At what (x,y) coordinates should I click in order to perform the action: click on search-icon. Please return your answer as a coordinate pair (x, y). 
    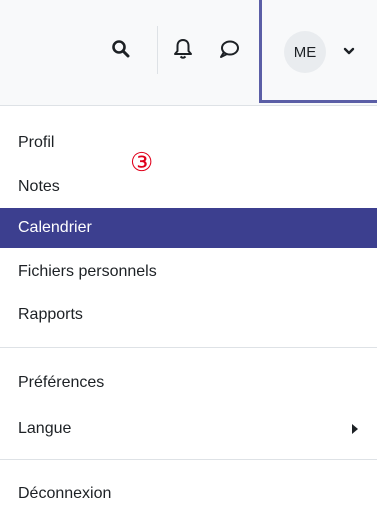
    Looking at the image, I should click on (121, 49).